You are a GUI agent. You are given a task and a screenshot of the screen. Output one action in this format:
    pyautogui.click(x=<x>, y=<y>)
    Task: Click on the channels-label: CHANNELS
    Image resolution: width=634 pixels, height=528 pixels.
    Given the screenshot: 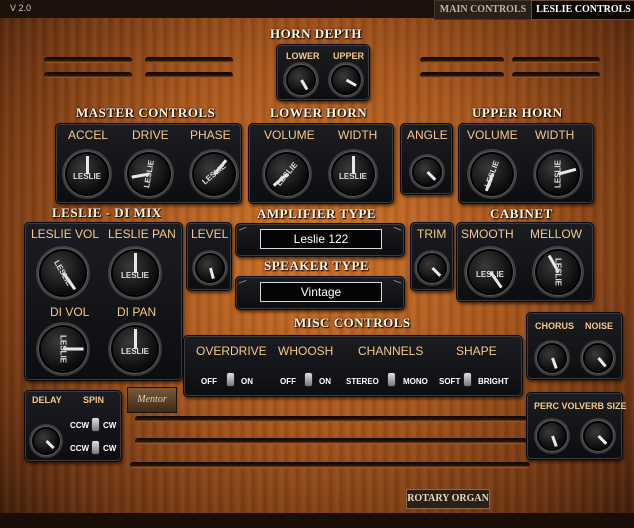 What is the action you would take?
    pyautogui.click(x=391, y=351)
    